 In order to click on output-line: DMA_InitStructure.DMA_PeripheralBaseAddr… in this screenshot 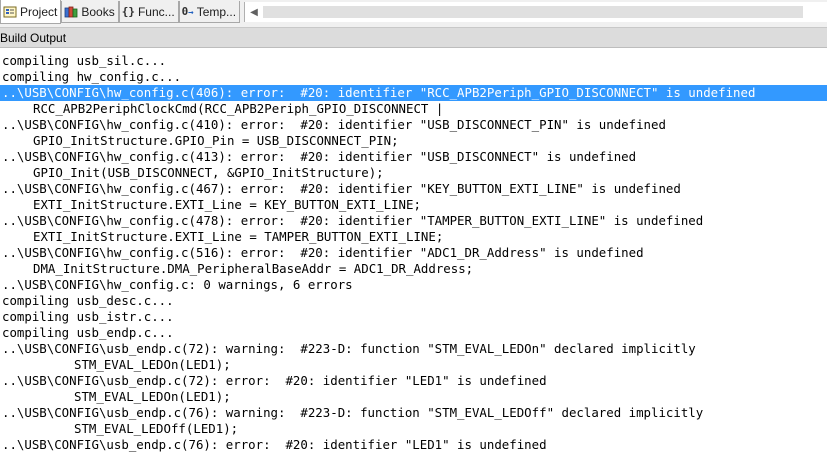, I will do `click(413, 269)`.